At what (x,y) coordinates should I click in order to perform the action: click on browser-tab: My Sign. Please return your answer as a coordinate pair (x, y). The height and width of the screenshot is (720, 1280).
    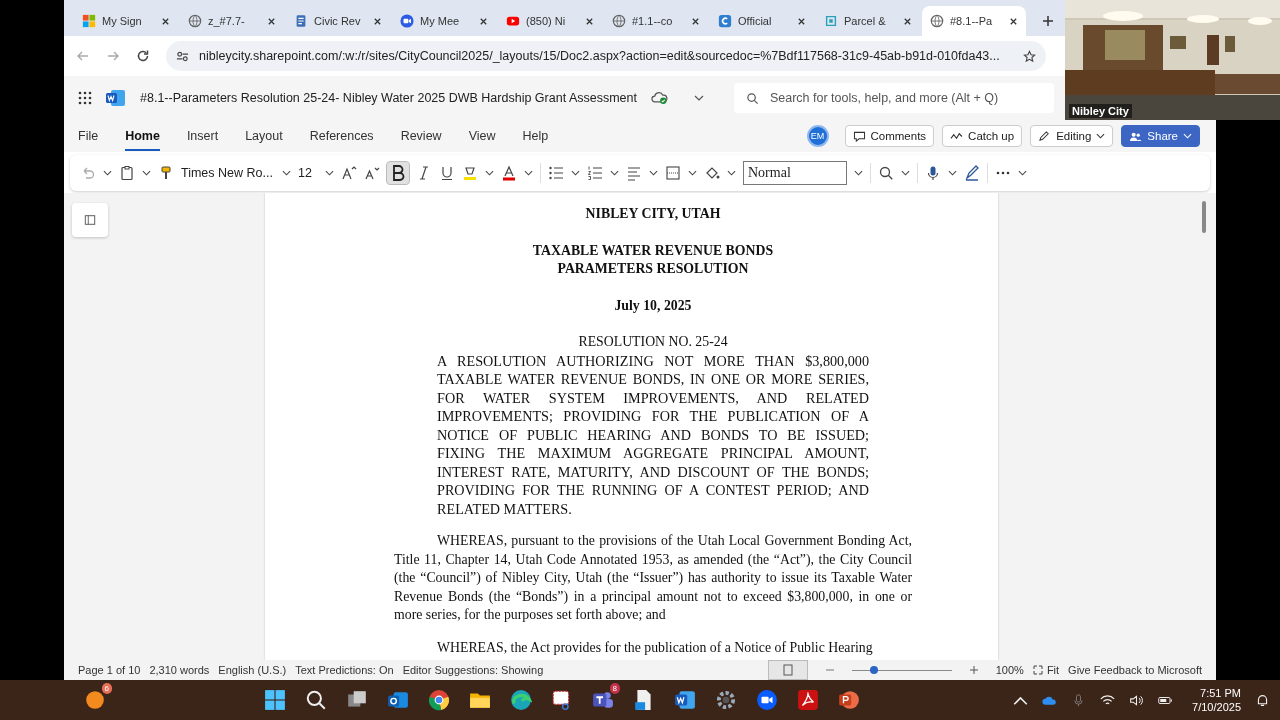
    Looking at the image, I should click on (126, 21).